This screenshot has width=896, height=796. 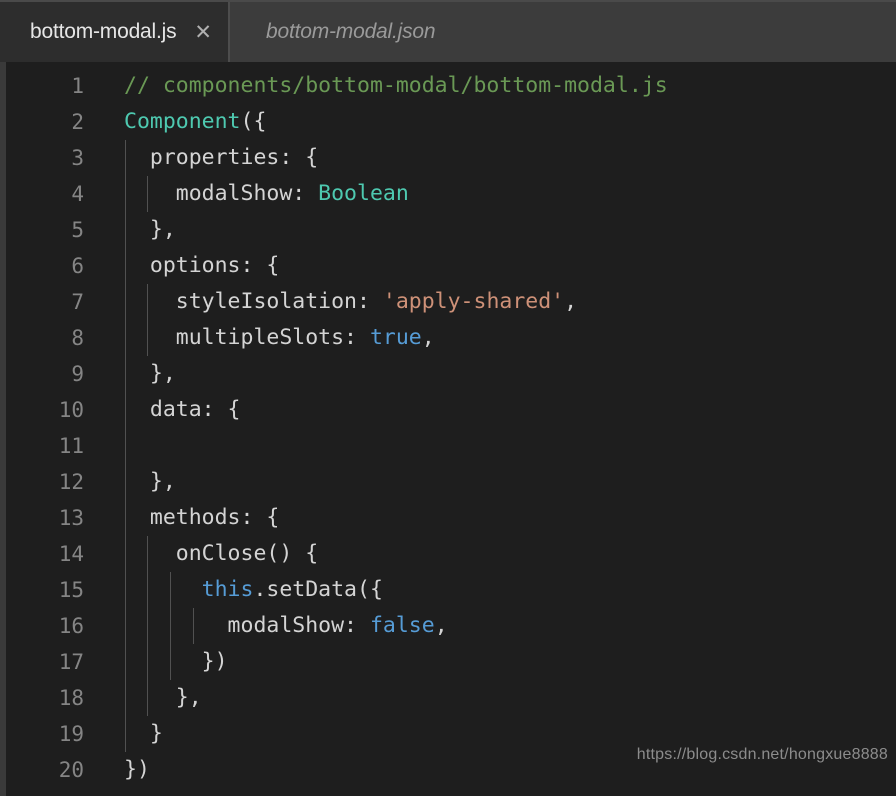 I want to click on code-line: 17 }), so click(x=451, y=662).